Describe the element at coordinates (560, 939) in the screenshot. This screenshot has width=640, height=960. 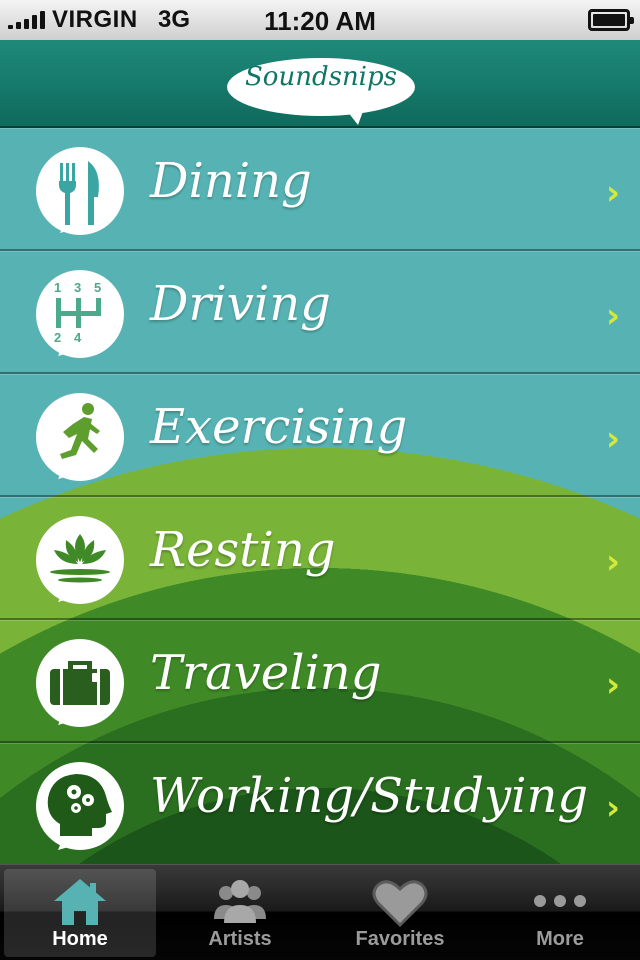
I see `tab-label: More` at that location.